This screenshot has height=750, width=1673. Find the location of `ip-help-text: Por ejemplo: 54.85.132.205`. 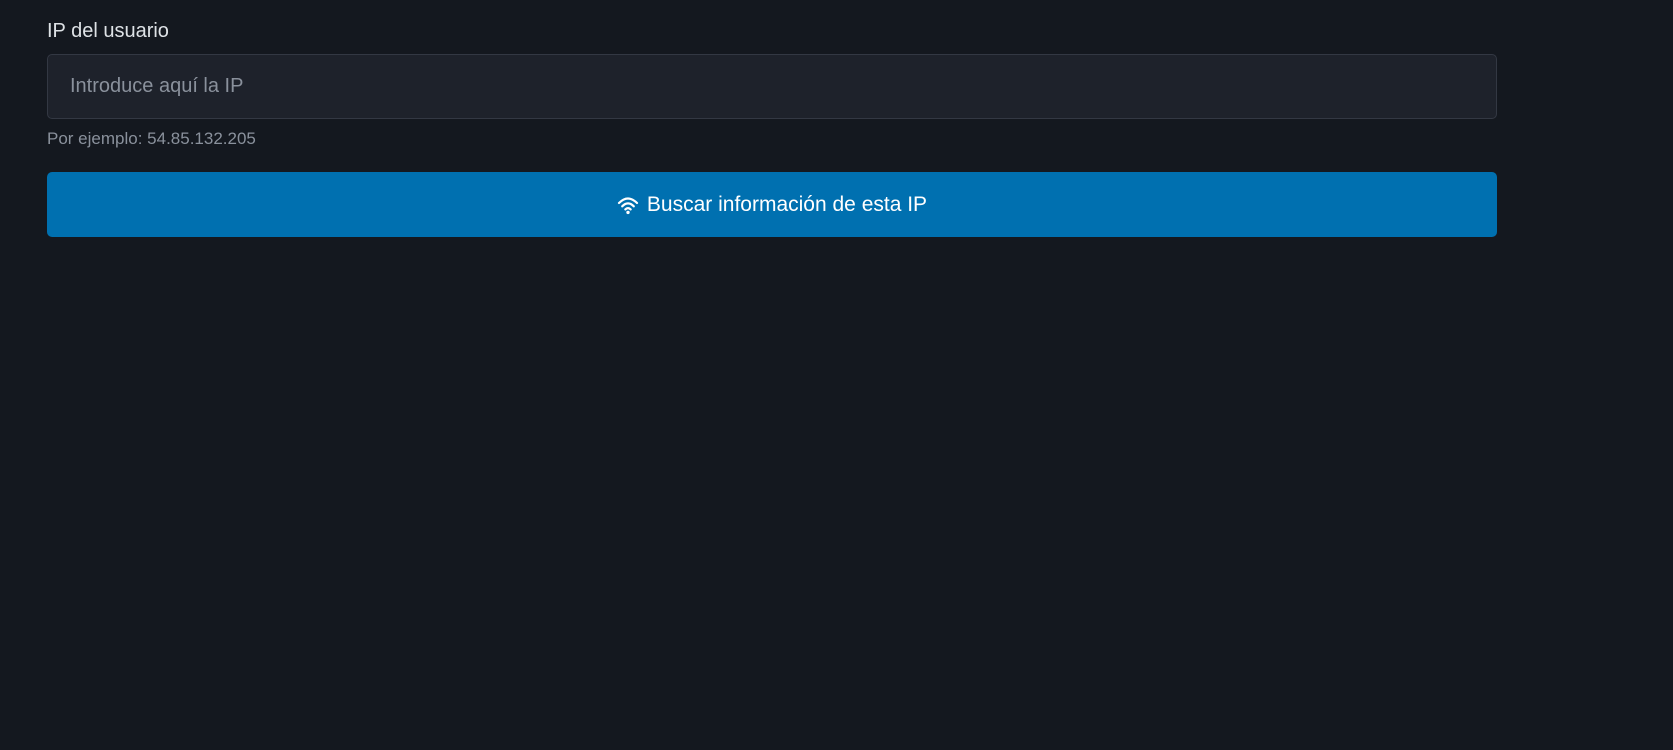

ip-help-text: Por ejemplo: 54.85.132.205 is located at coordinates (151, 138).